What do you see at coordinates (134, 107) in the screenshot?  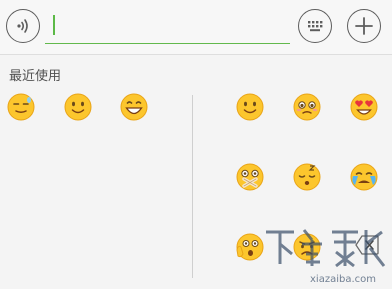 I see `grin-emoji` at bounding box center [134, 107].